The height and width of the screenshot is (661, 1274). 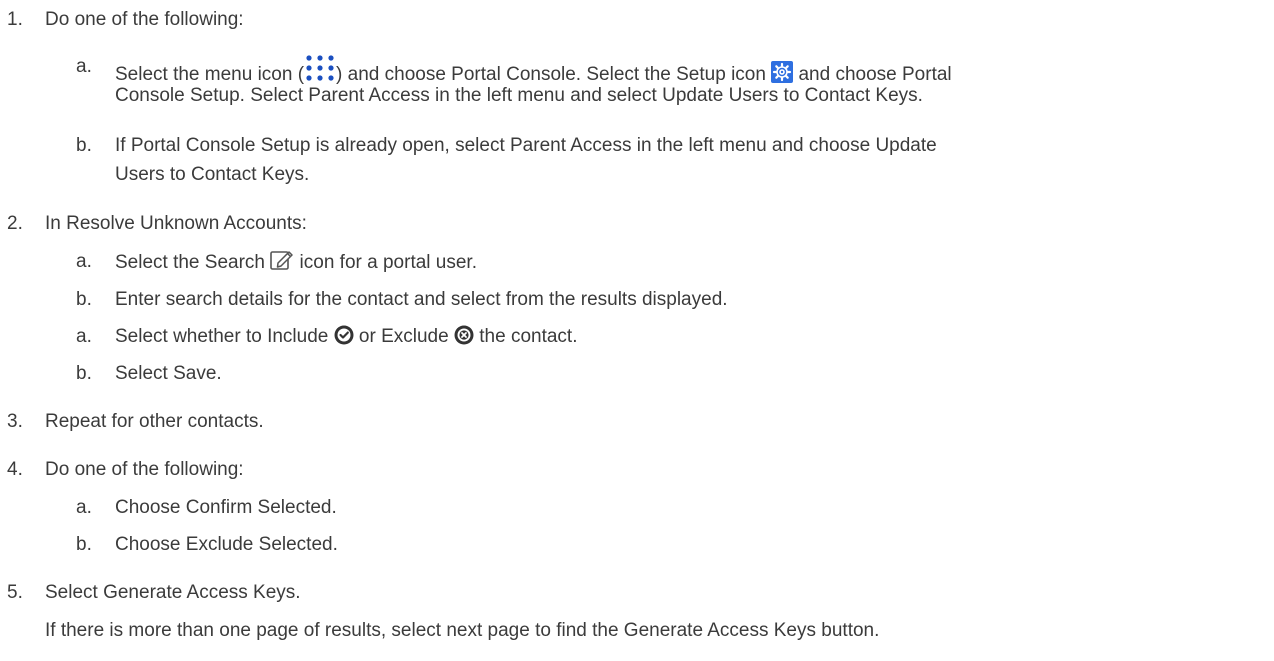 I want to click on step-2a-text-2: icon for a portal user., so click(x=388, y=262).